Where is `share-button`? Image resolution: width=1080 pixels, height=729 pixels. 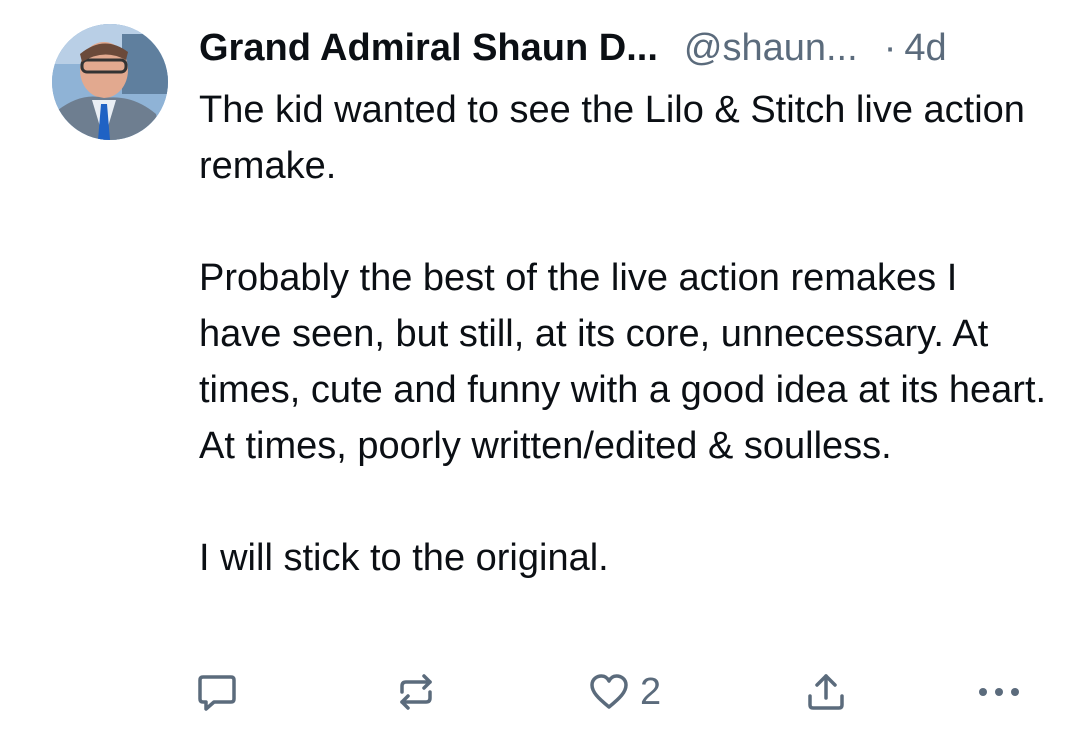 share-button is located at coordinates (826, 692).